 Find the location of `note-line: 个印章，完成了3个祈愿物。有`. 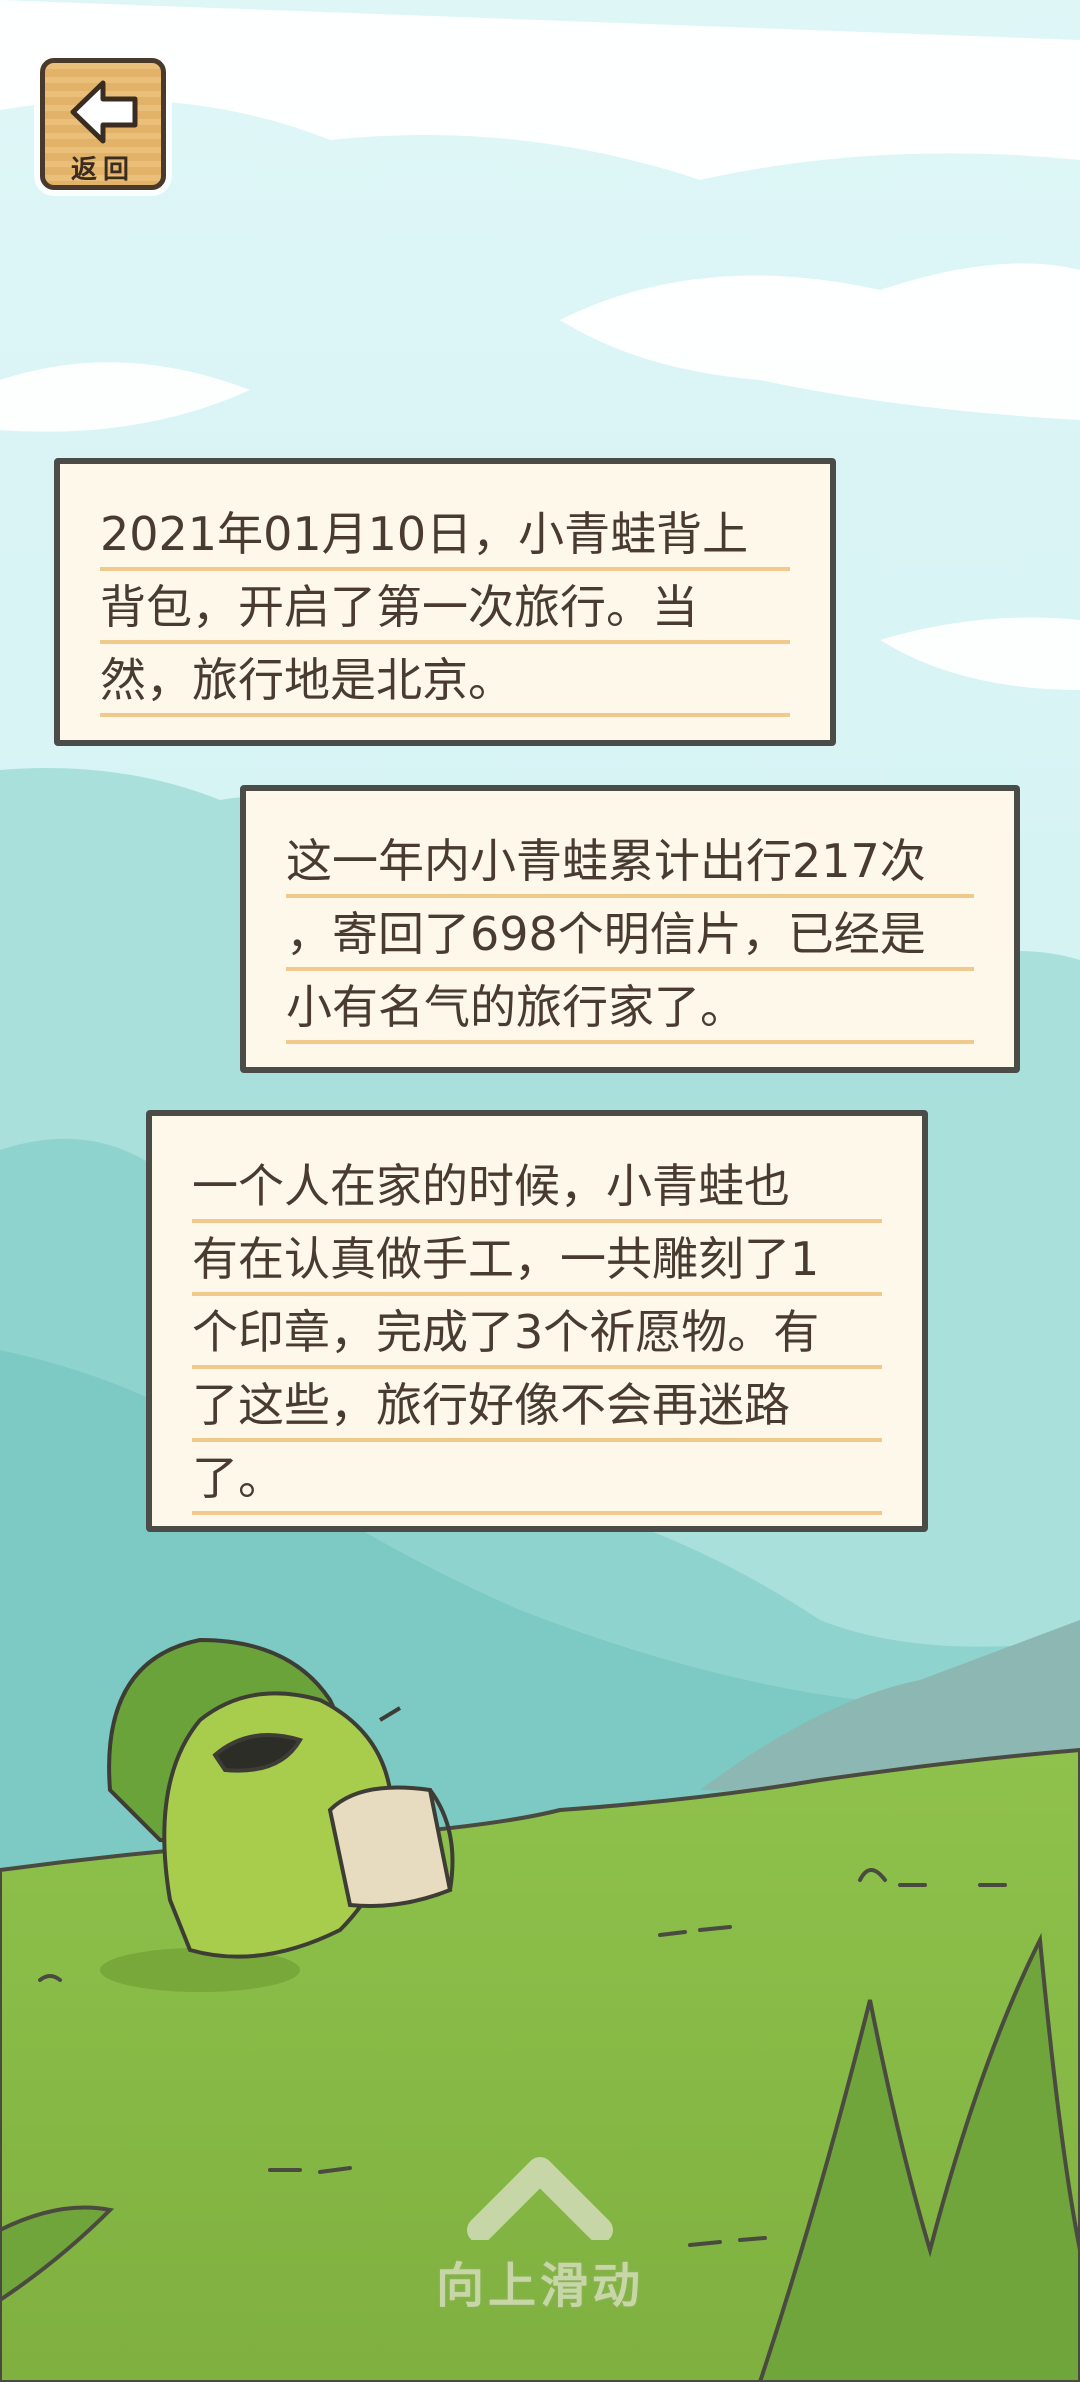

note-line: 个印章，完成了3个祈愿物。有 is located at coordinates (537, 1332).